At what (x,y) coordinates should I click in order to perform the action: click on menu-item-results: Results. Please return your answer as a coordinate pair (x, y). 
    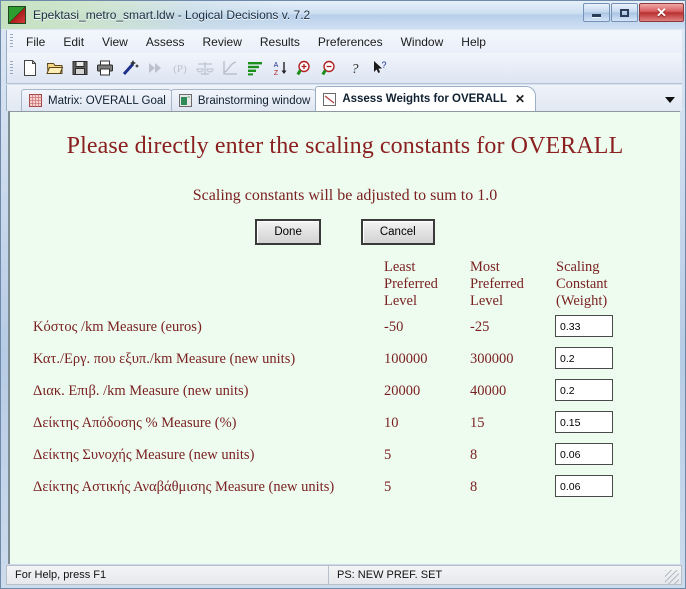
    Looking at the image, I should click on (280, 42).